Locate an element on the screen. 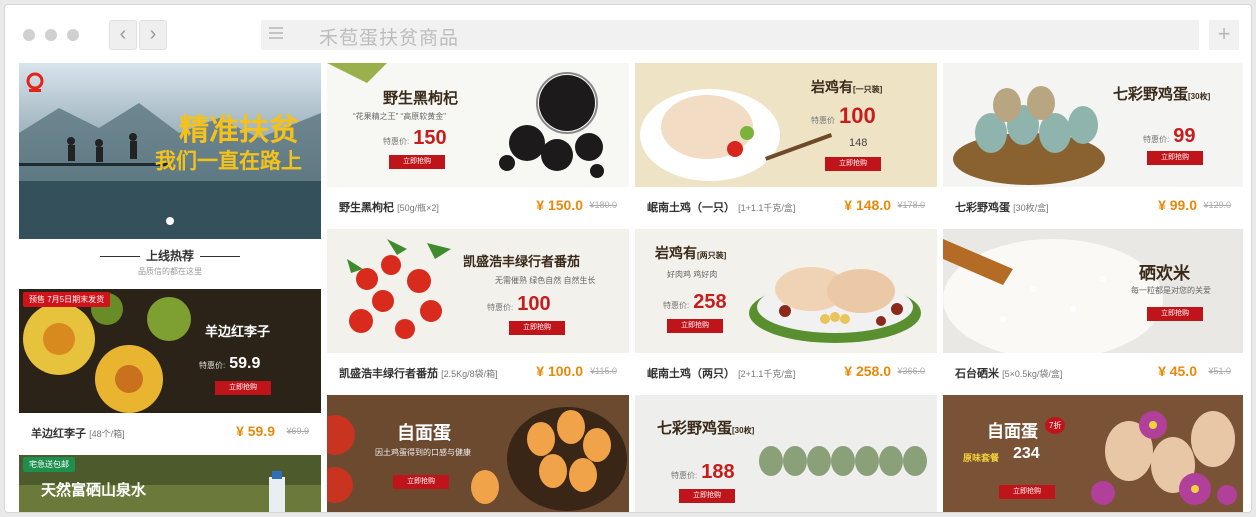  shipping-badge: 宅急送包邮 is located at coordinates (49, 464).